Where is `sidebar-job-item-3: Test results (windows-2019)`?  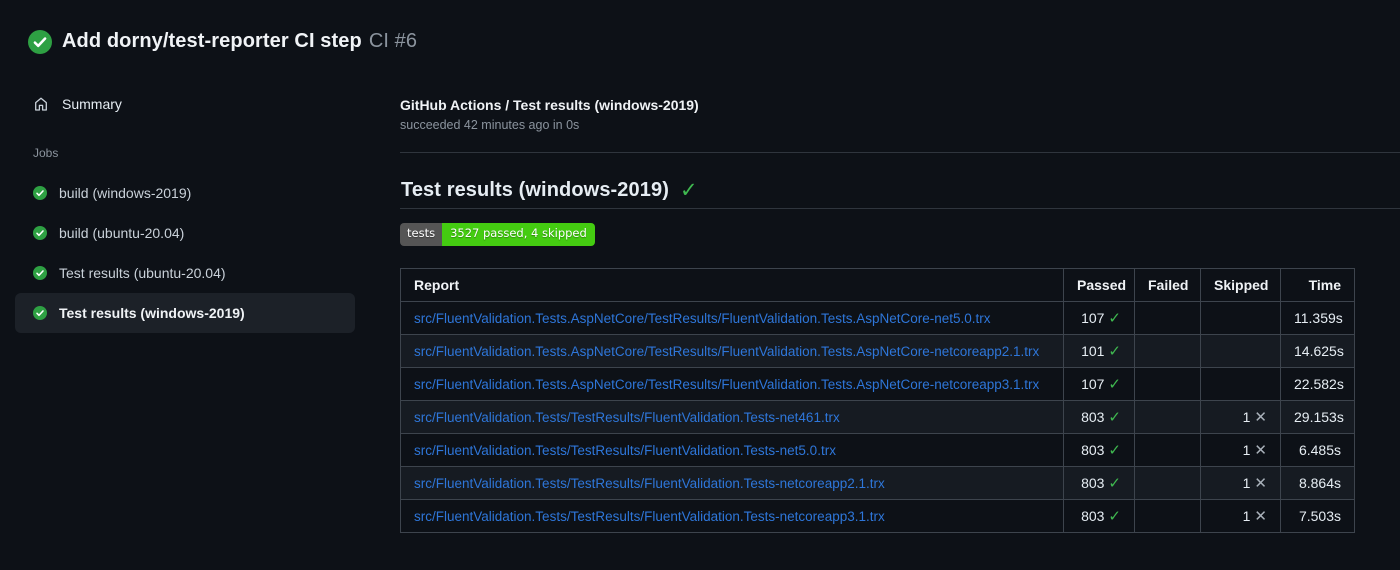
sidebar-job-item-3: Test results (windows-2019) is located at coordinates (185, 313).